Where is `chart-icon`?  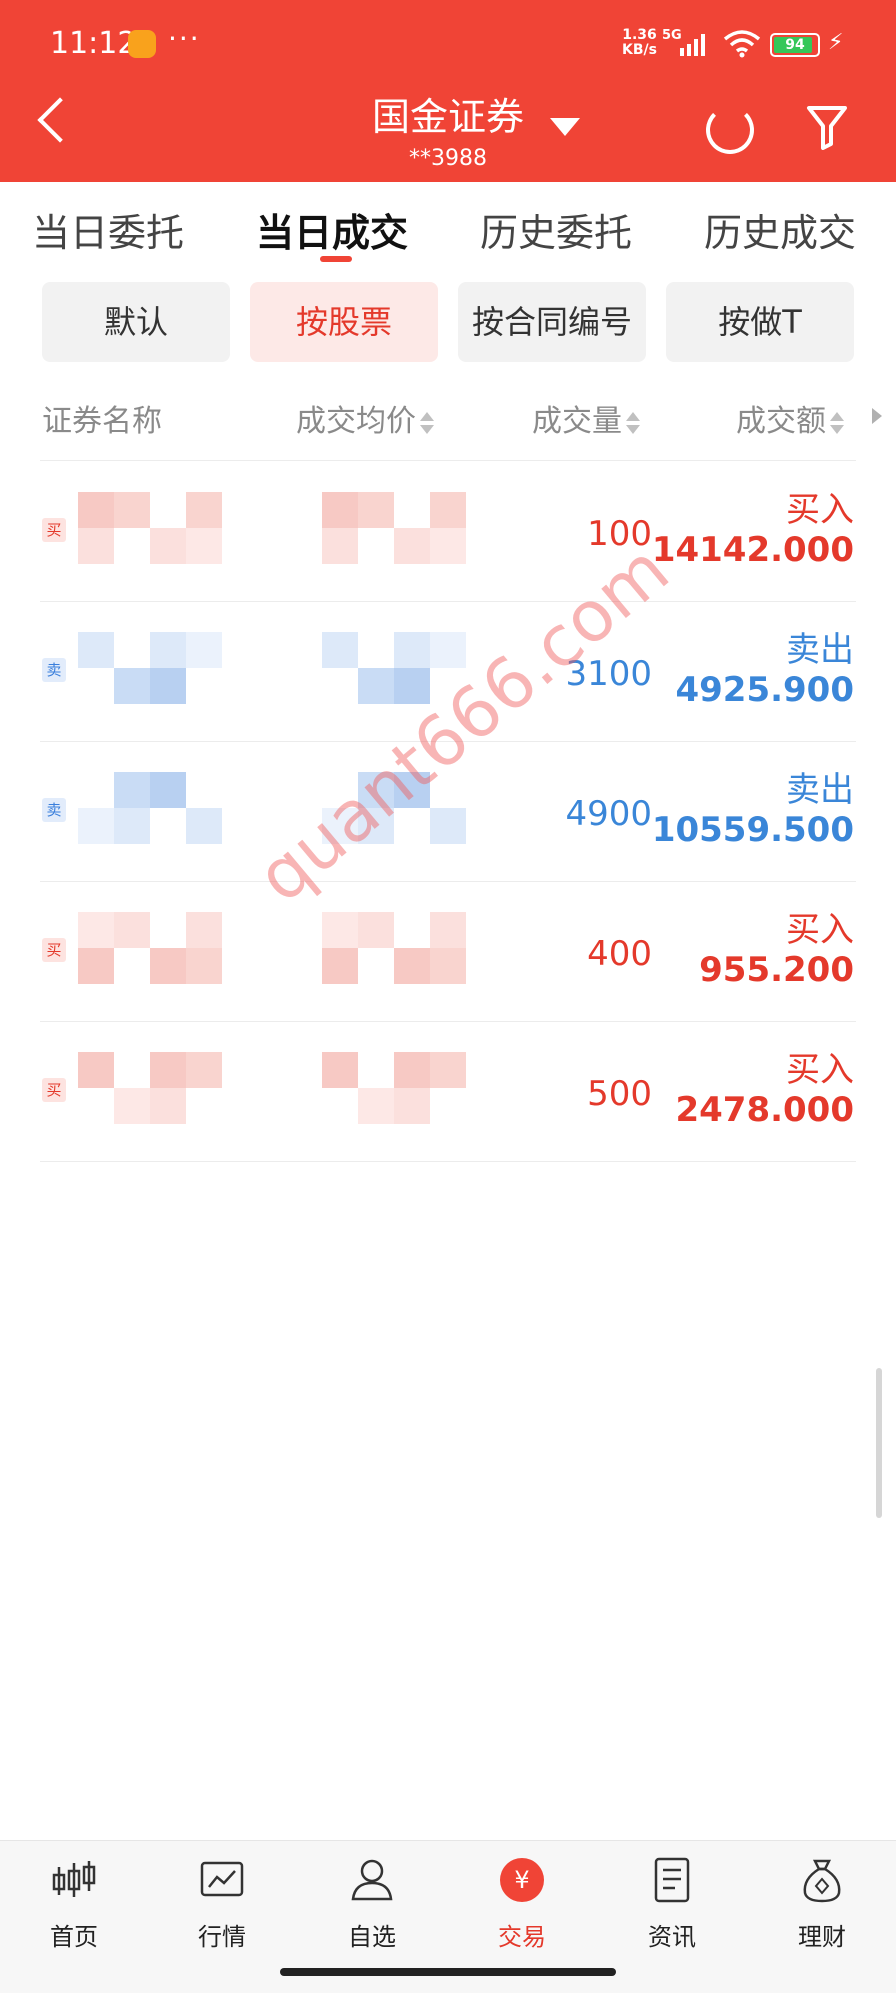
chart-icon is located at coordinates (222, 1879).